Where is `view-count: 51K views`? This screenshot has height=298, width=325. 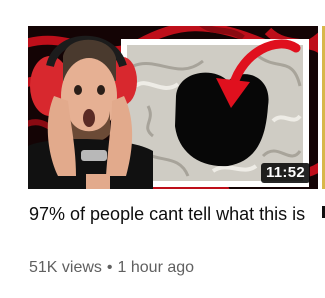
view-count: 51K views is located at coordinates (65, 267).